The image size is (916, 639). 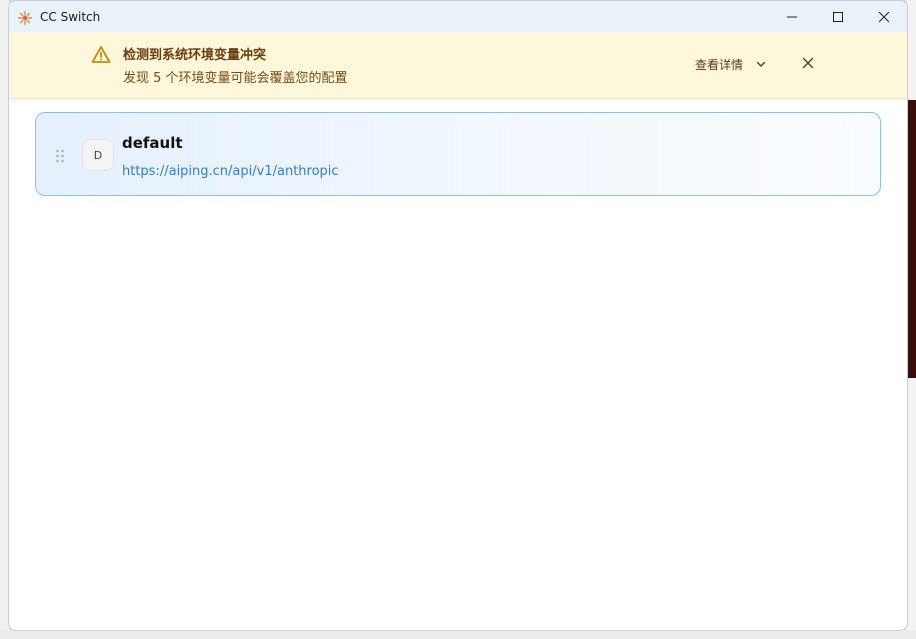 I want to click on drag-handle-icon, so click(x=60, y=156).